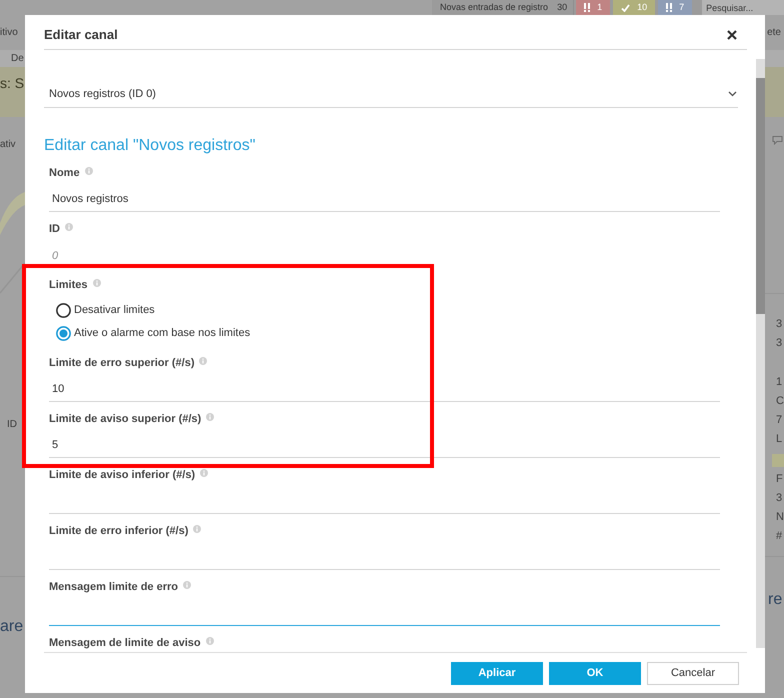 The height and width of the screenshot is (698, 784). Describe the element at coordinates (12, 627) in the screenshot. I see `section-title: are` at that location.